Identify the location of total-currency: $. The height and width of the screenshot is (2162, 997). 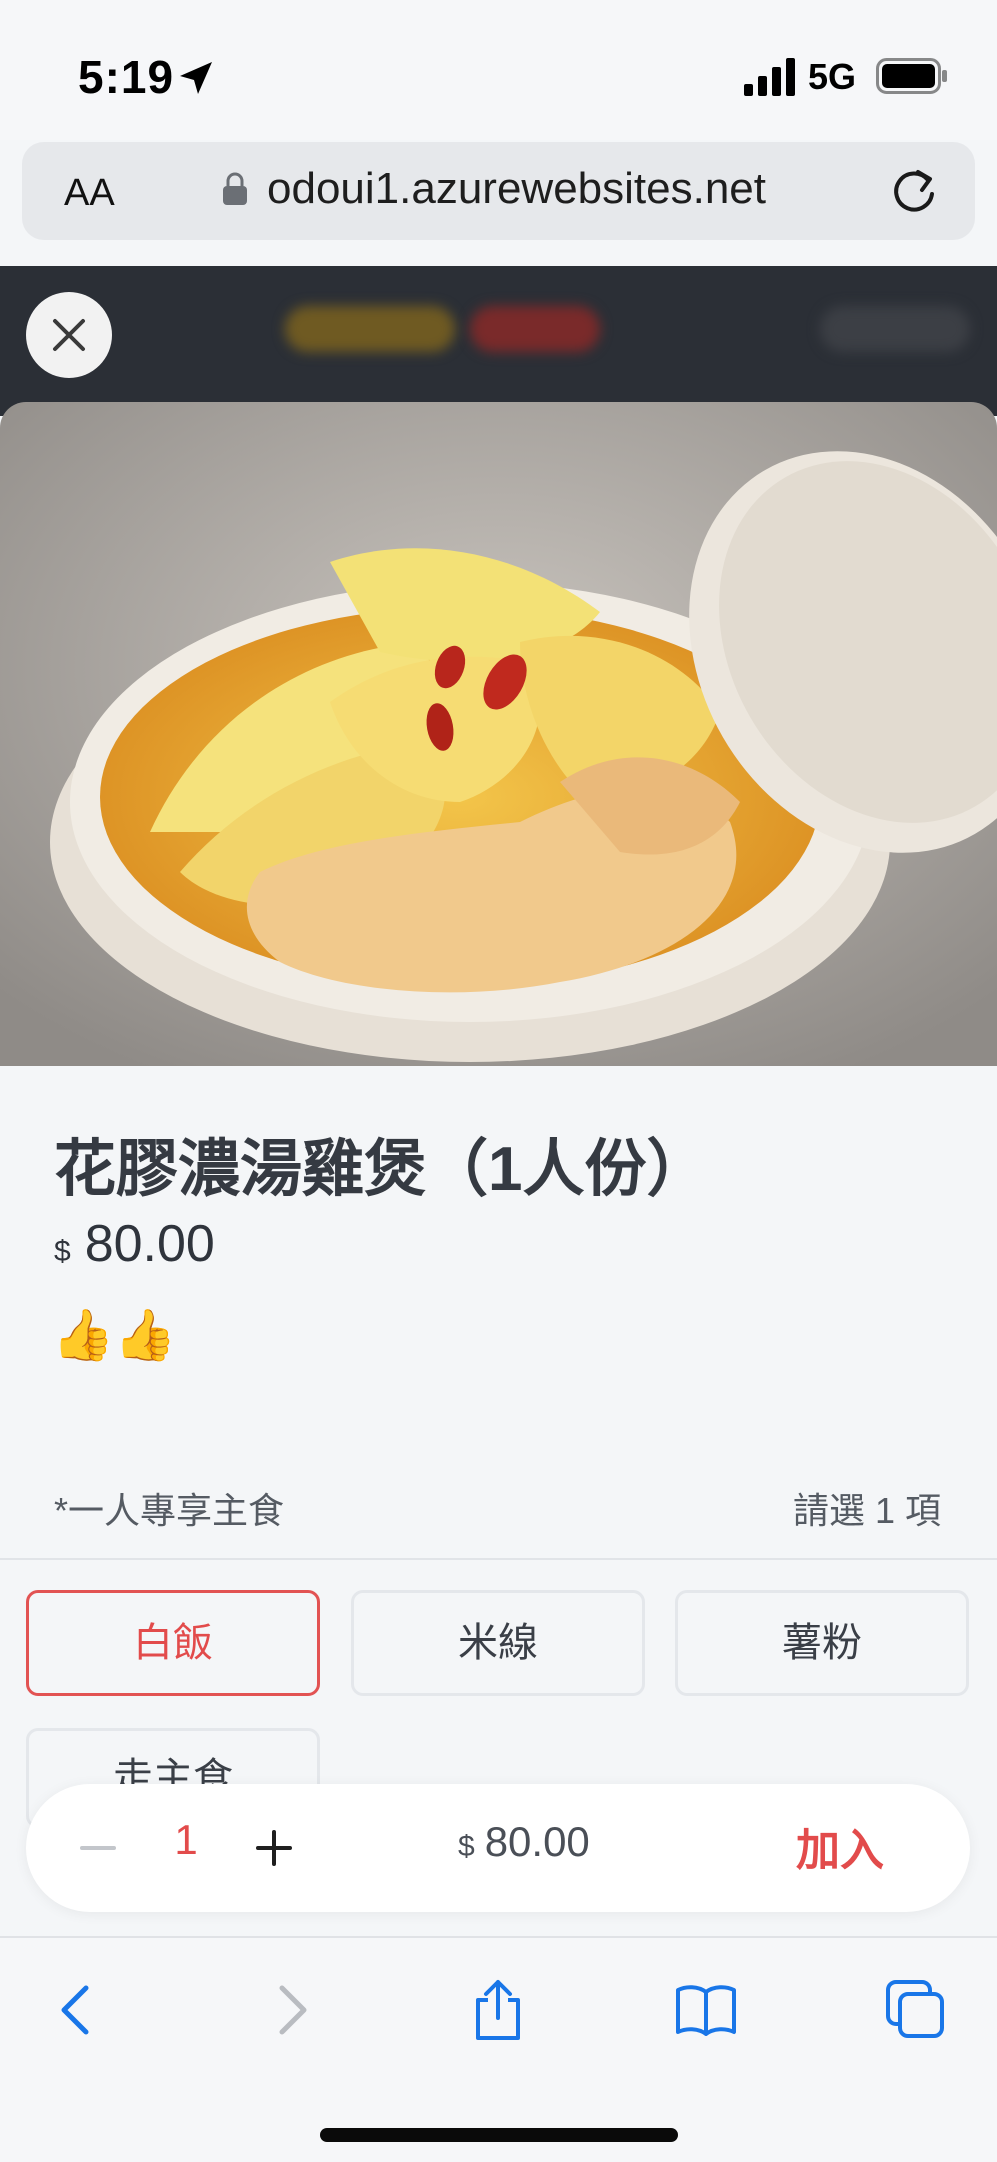
(466, 1846).